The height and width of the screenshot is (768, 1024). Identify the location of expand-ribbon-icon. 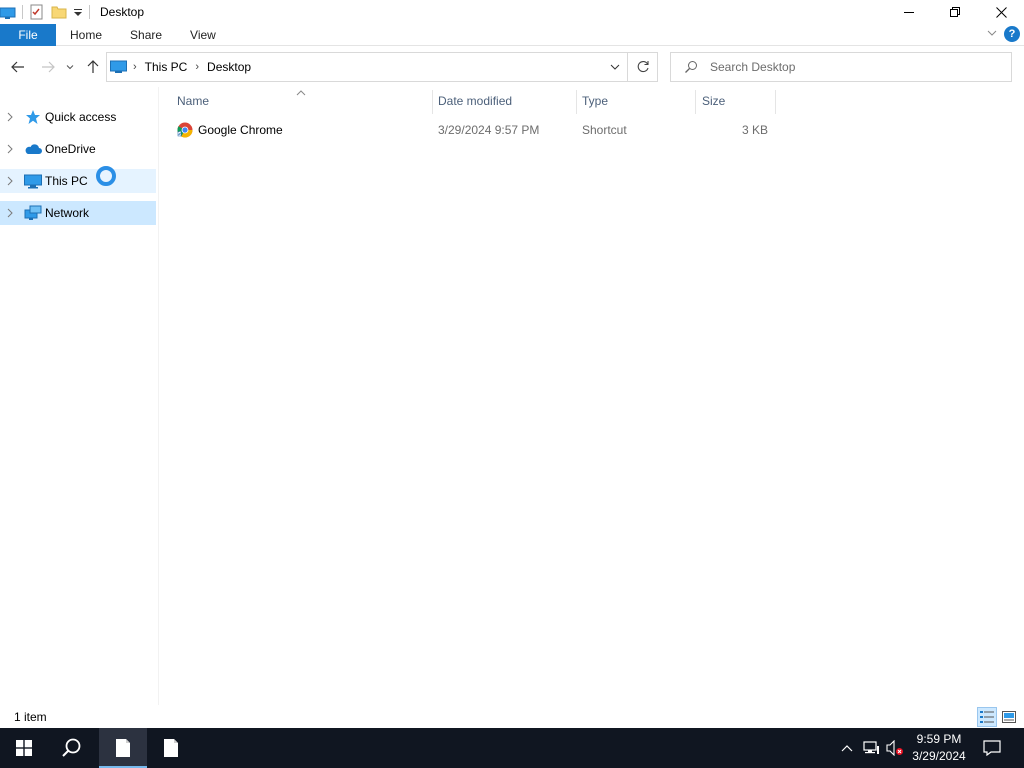
(992, 34).